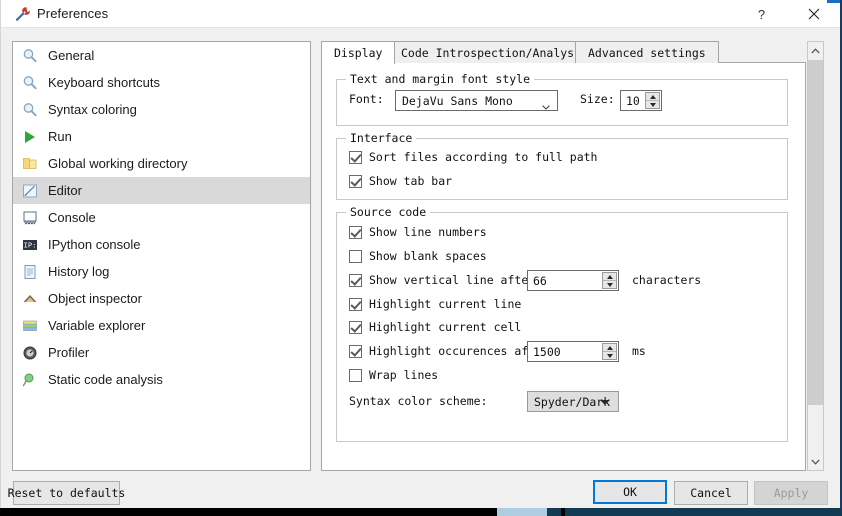 This screenshot has height=516, width=842. I want to click on highlight-current-cell-row: Highlight current cell, so click(435, 327).